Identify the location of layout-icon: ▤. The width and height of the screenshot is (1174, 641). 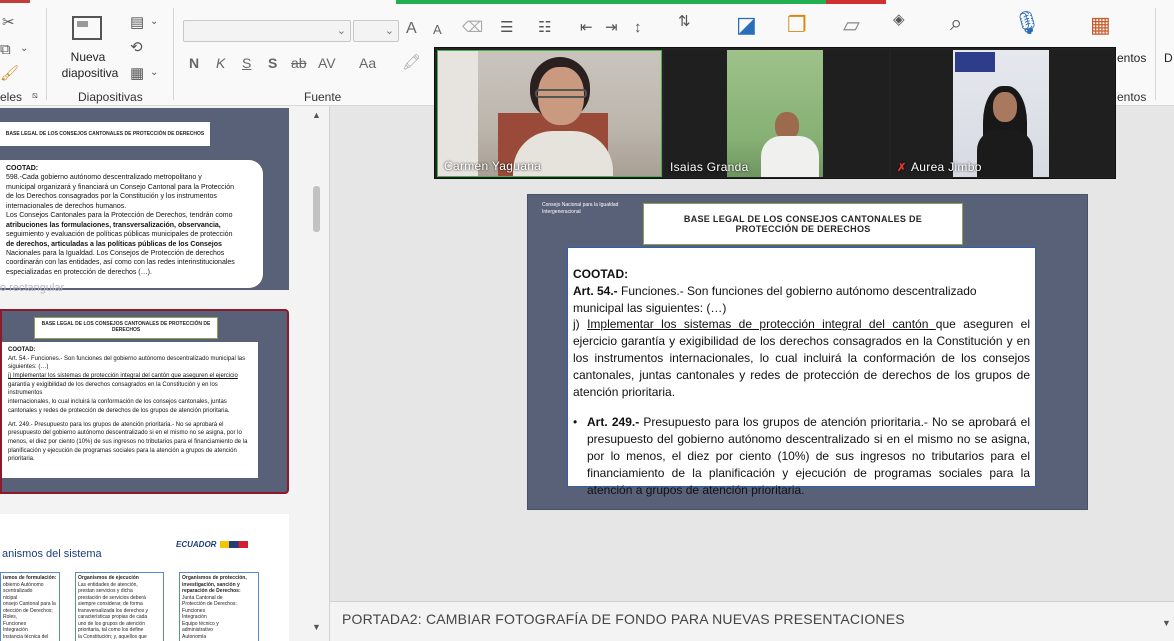
(137, 22).